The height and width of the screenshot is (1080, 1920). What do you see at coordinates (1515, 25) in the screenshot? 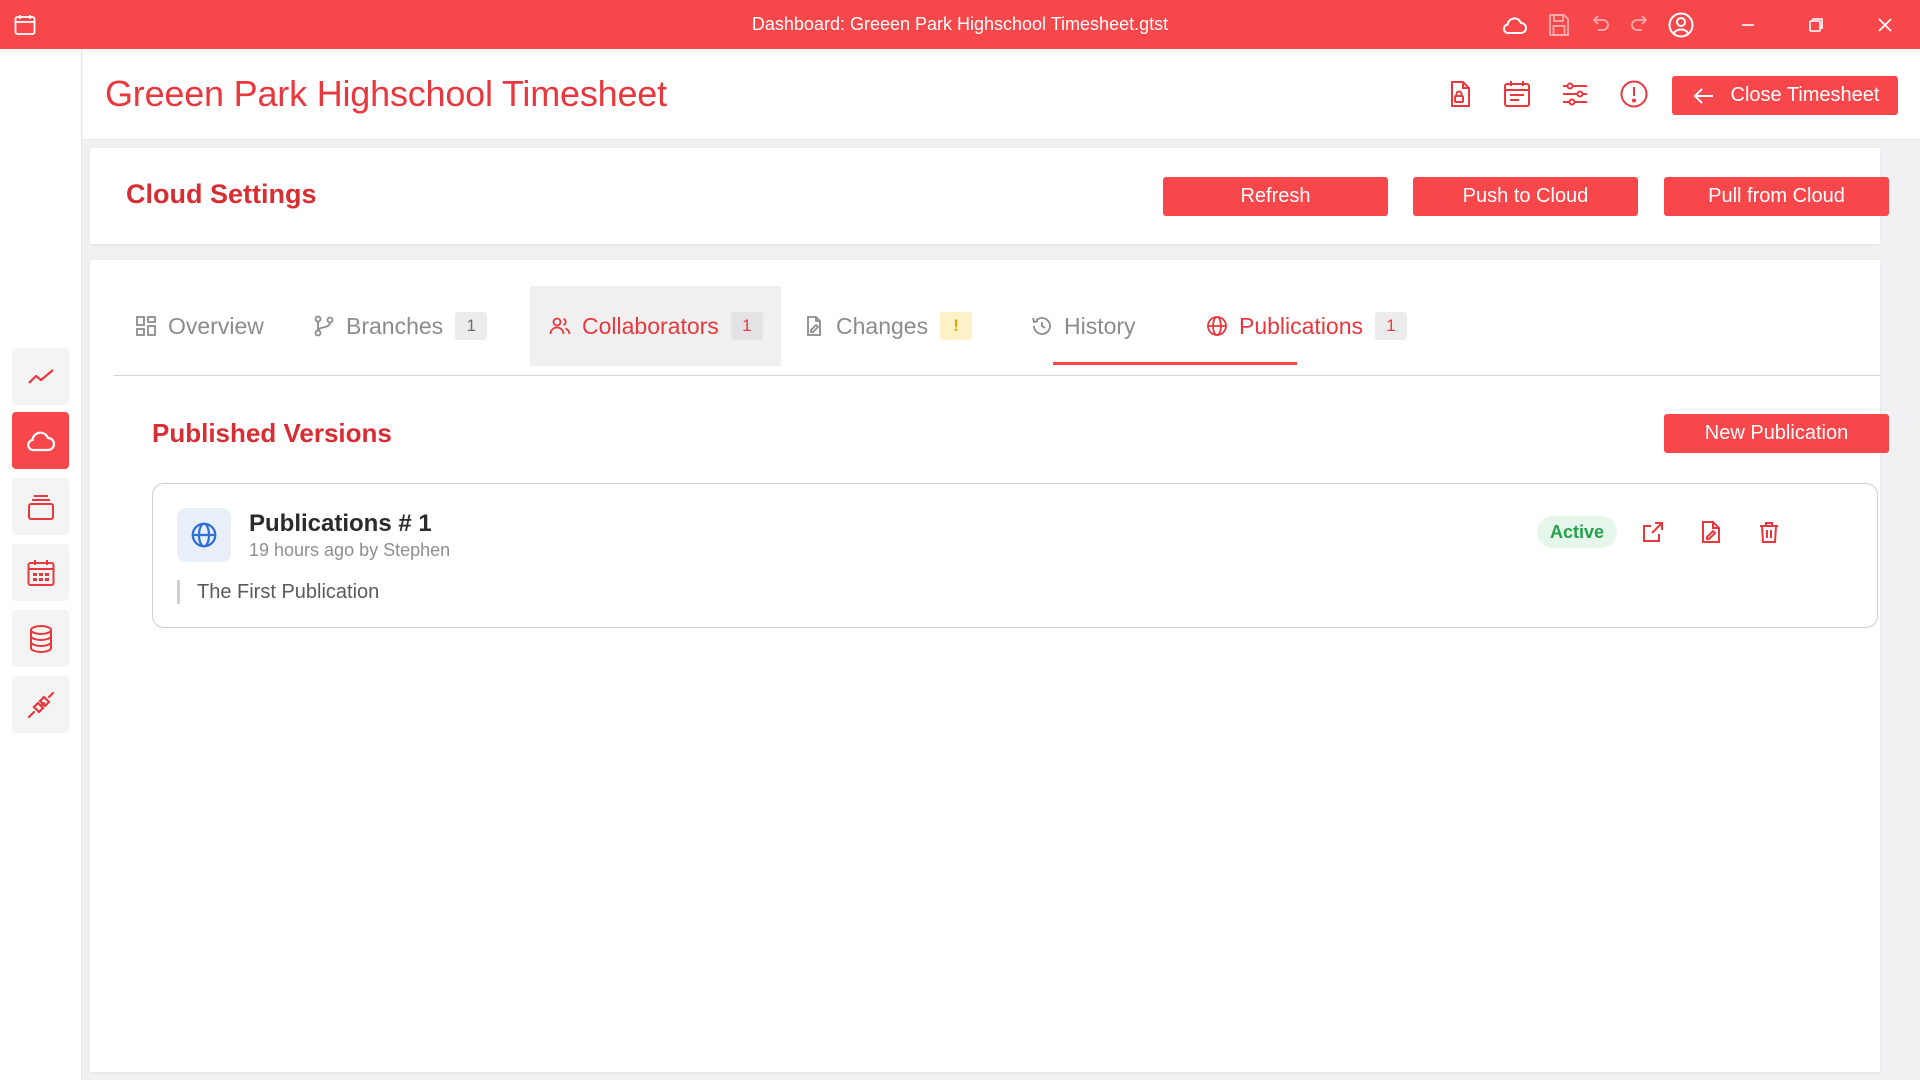
I see `cloud-sync-icon` at bounding box center [1515, 25].